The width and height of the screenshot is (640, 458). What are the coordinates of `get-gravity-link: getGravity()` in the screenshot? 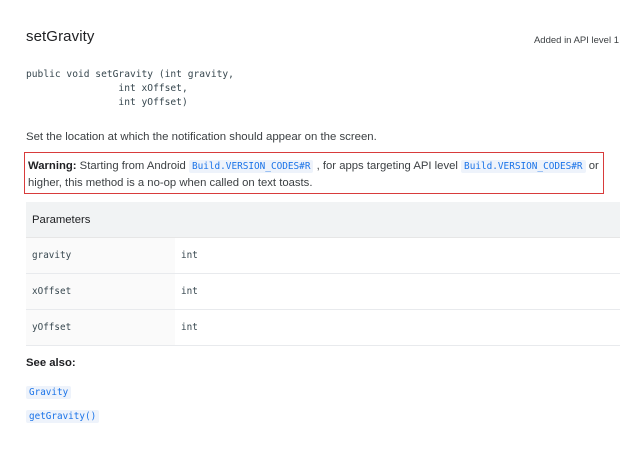 It's located at (63, 416).